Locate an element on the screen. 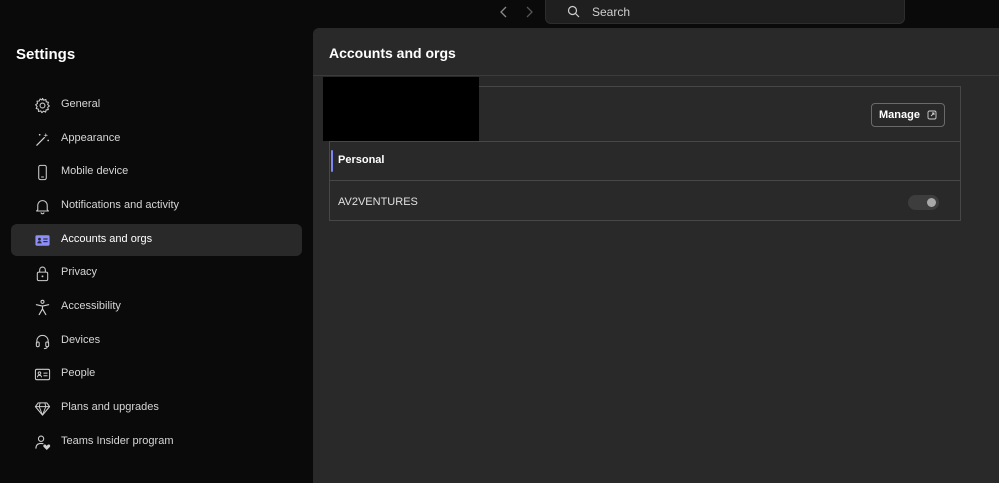 The height and width of the screenshot is (483, 999). page-title: Accounts and orgs is located at coordinates (392, 53).